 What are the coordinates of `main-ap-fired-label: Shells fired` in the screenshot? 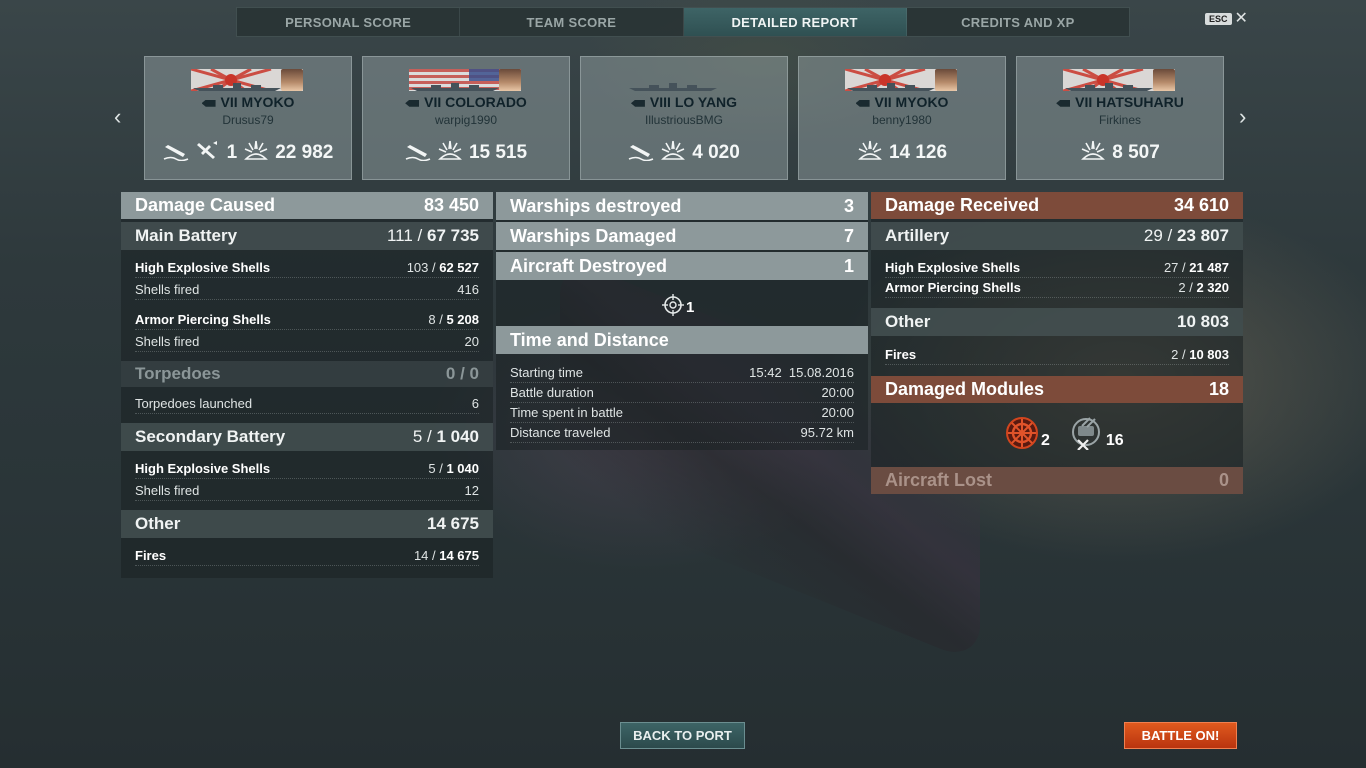 It's located at (167, 341).